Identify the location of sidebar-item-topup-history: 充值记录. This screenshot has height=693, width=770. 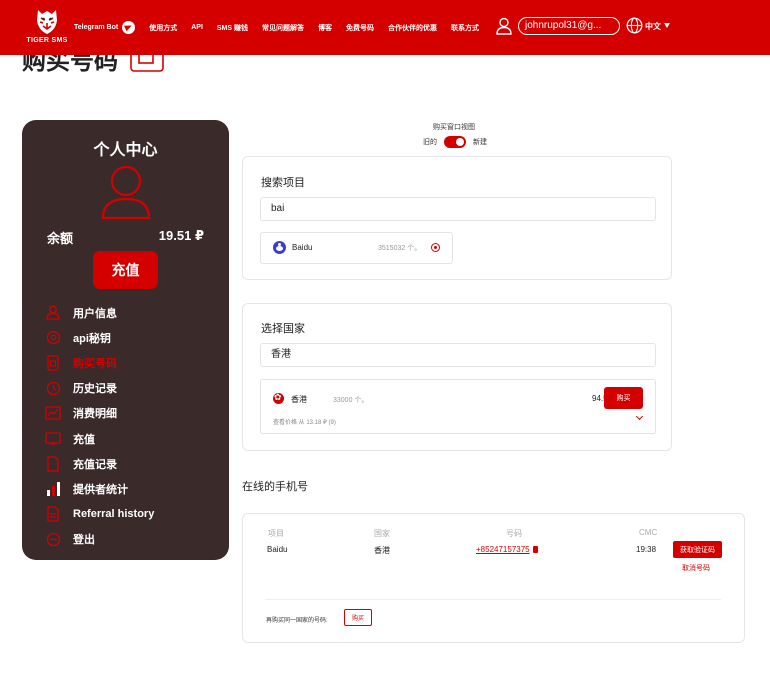
(134, 463).